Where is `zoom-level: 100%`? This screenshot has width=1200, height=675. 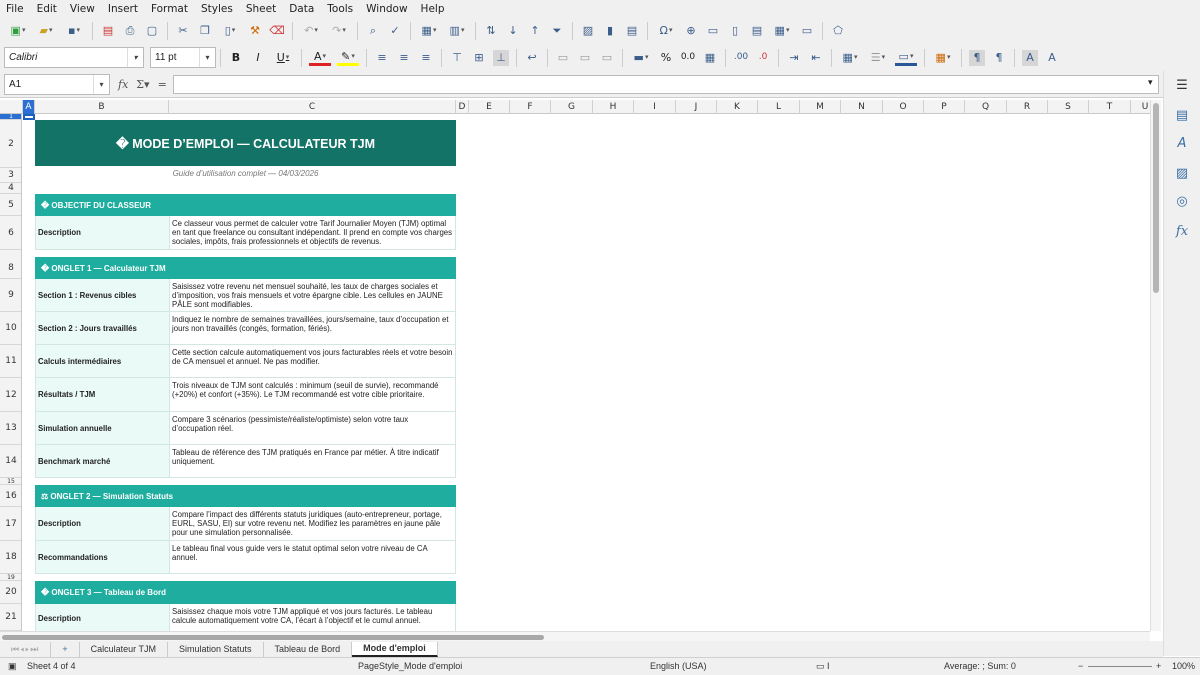
zoom-level: 100% is located at coordinates (1183, 666).